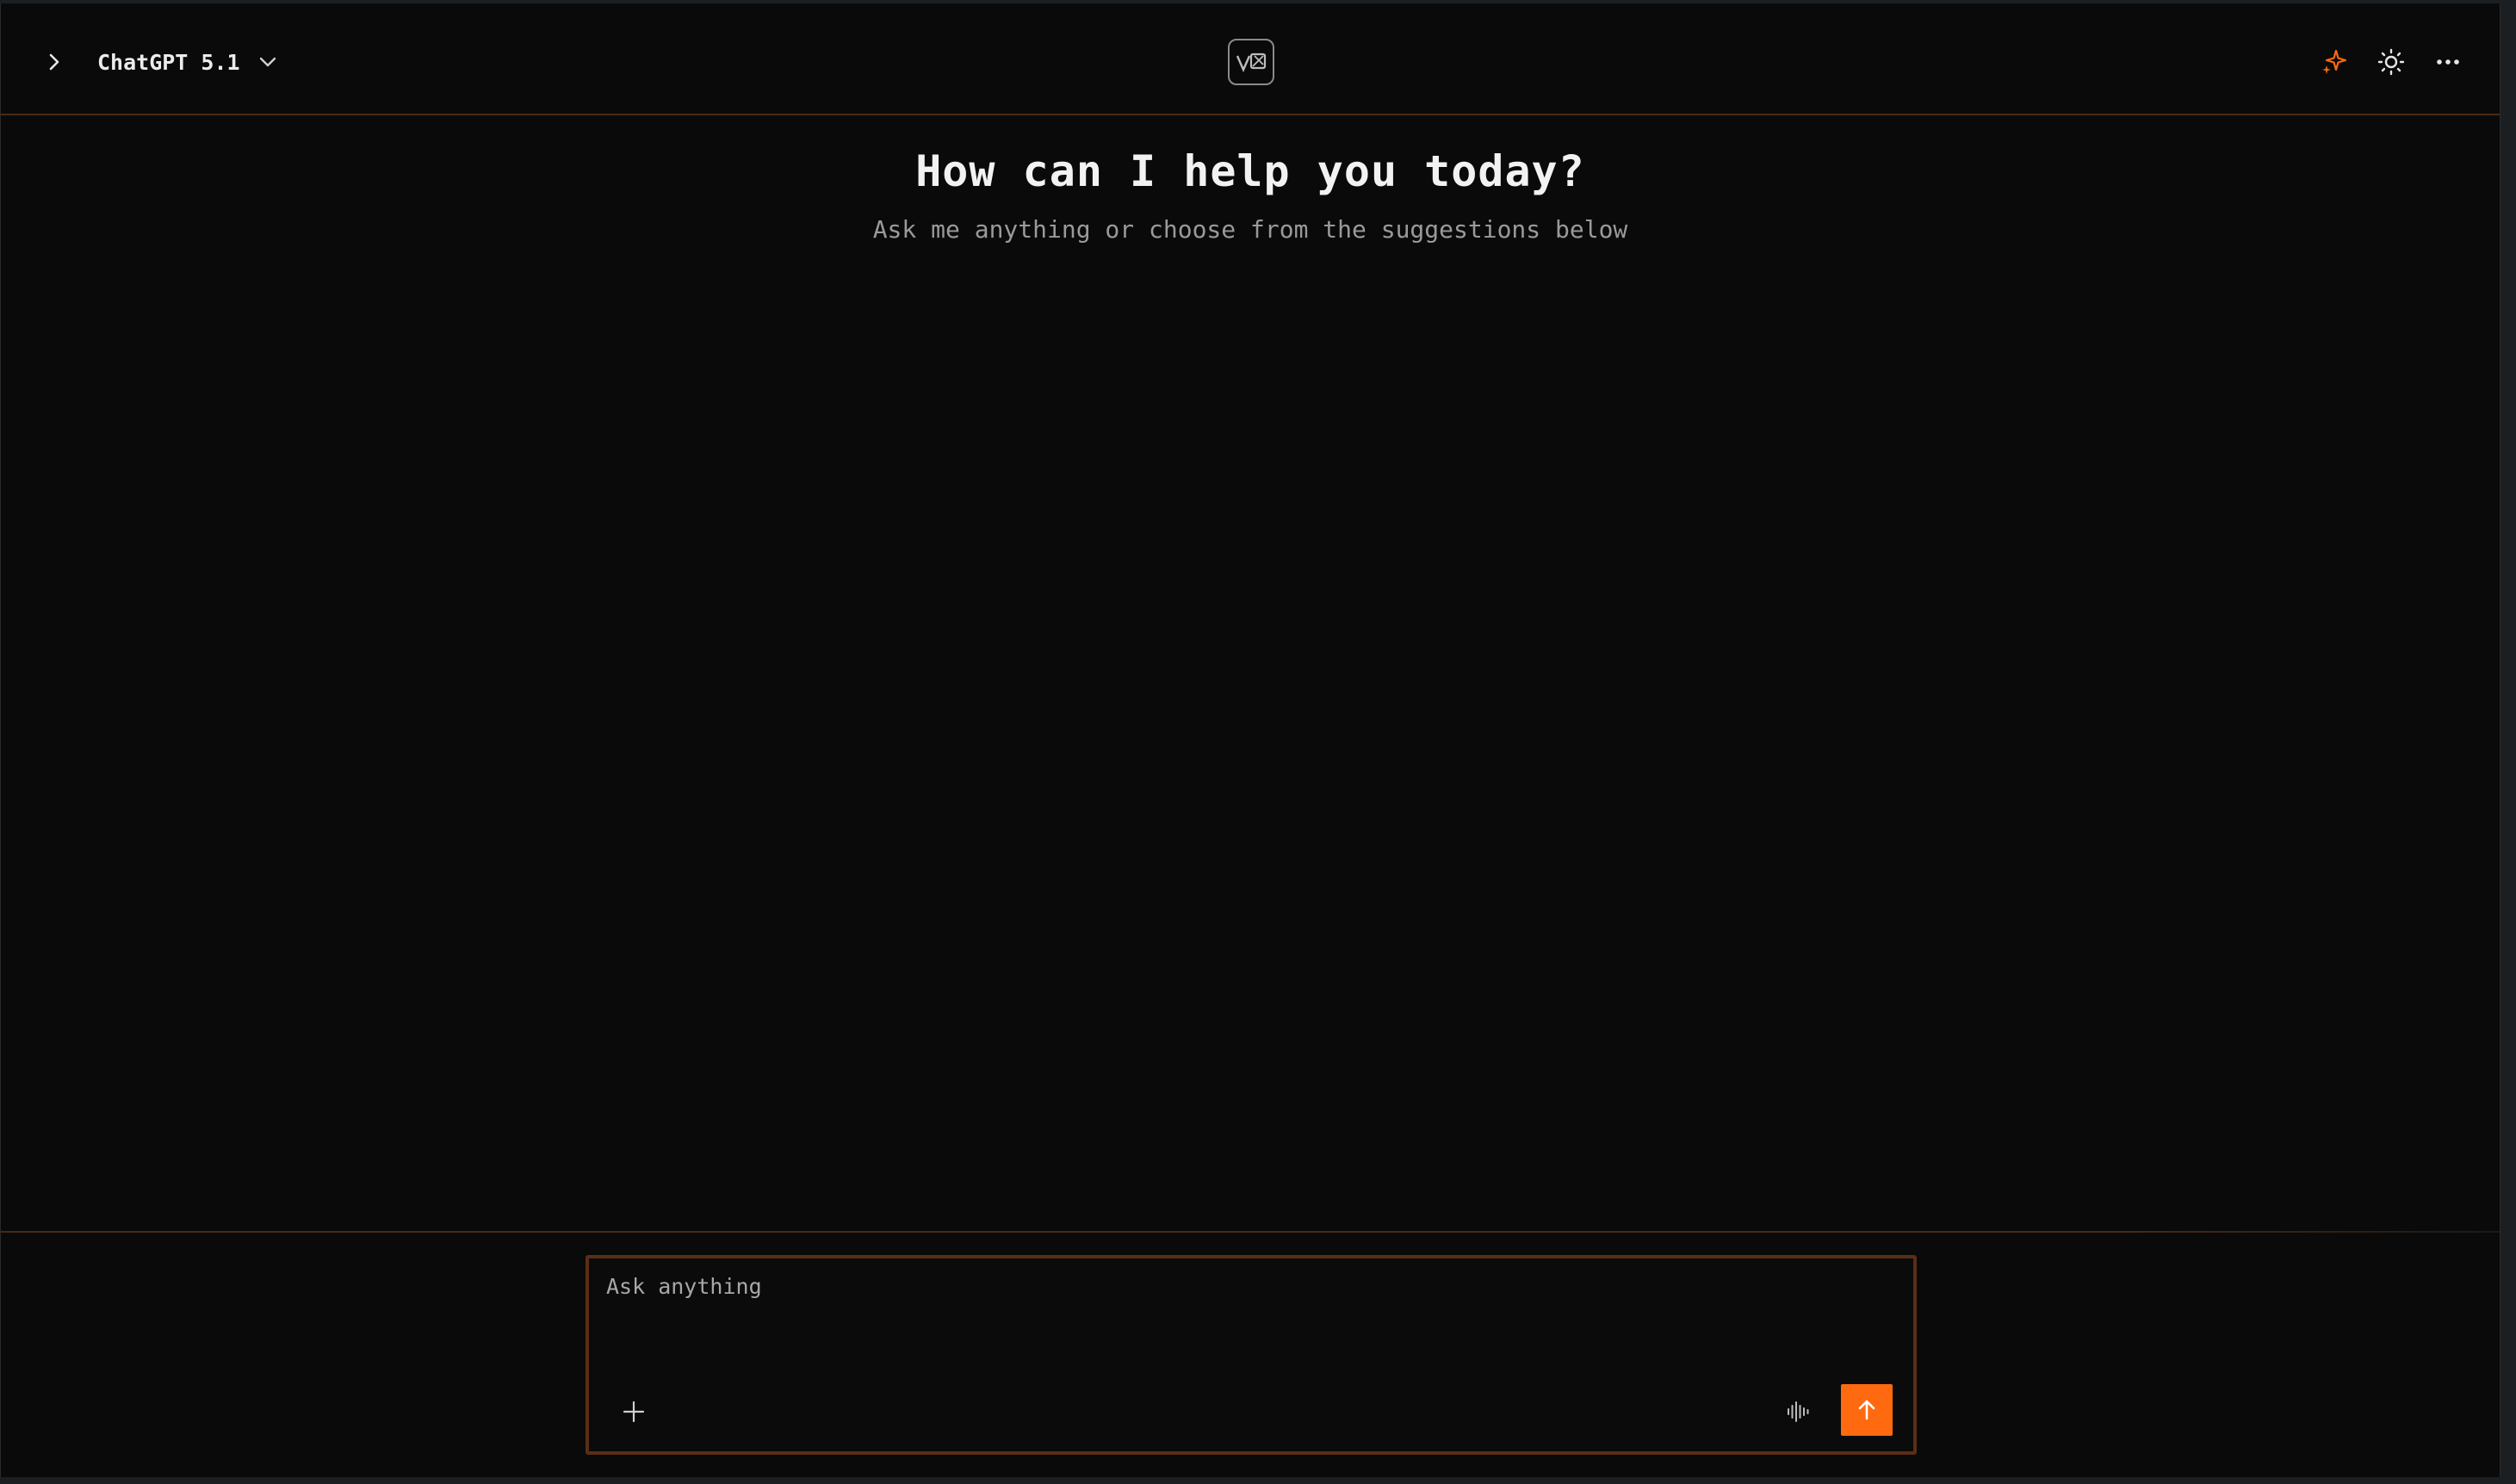 The height and width of the screenshot is (1484, 2516). I want to click on arrow-up-icon, so click(1867, 1410).